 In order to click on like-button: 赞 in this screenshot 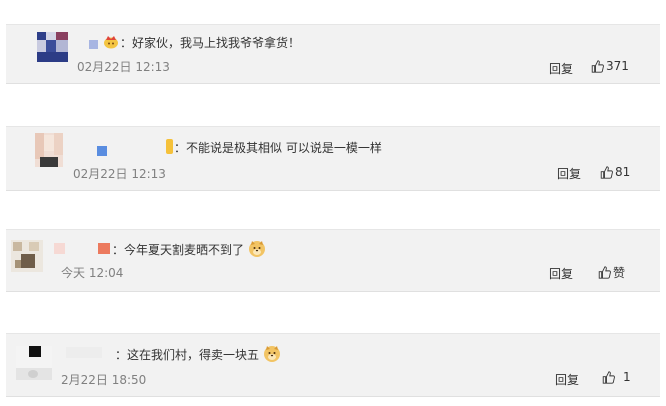, I will do `click(611, 272)`.